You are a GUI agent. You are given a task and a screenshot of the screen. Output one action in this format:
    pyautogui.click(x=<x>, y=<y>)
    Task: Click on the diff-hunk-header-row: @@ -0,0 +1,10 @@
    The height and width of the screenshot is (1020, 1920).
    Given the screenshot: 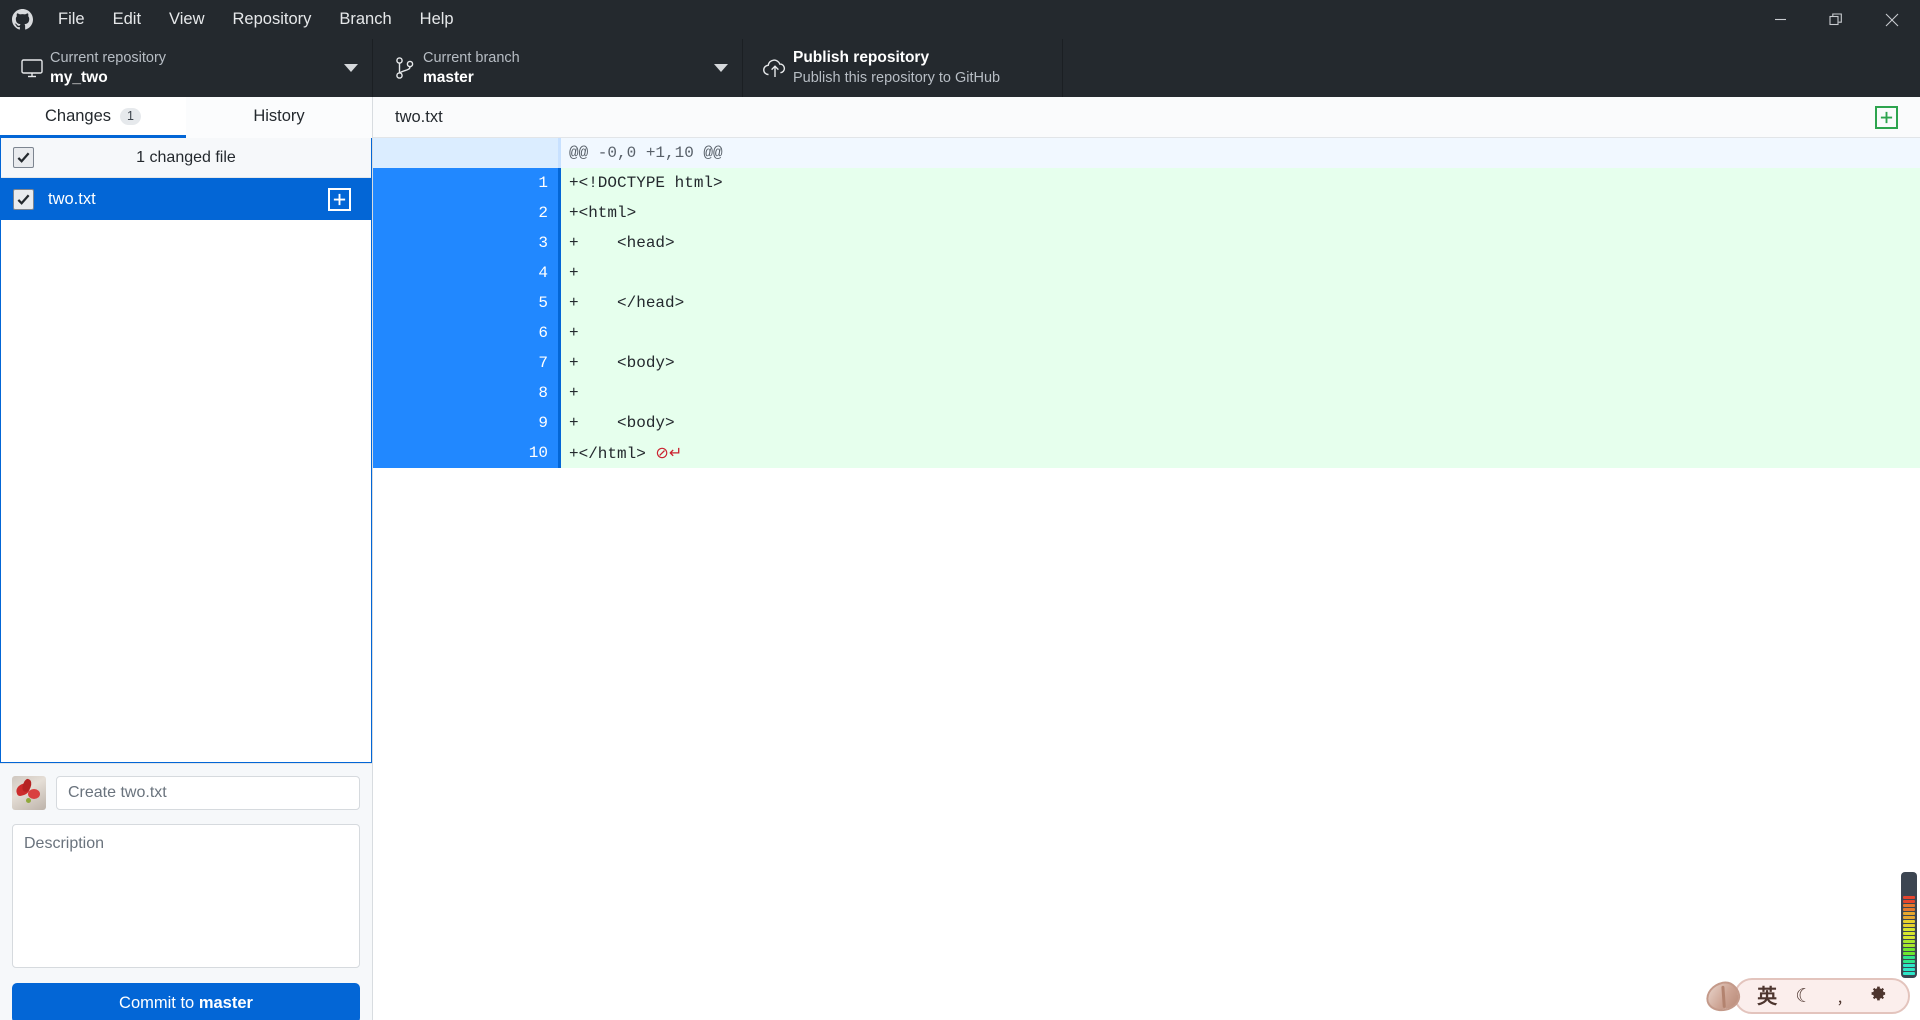 What is the action you would take?
    pyautogui.click(x=1146, y=153)
    